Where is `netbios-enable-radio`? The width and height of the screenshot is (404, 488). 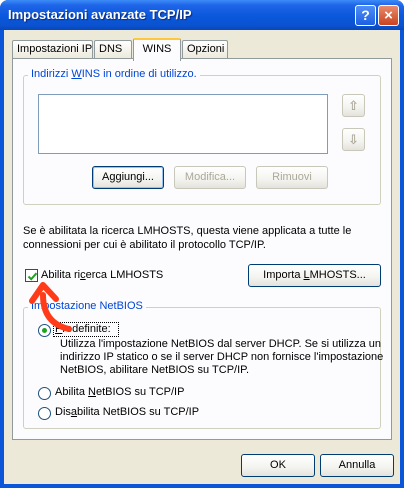 netbios-enable-radio is located at coordinates (44, 393).